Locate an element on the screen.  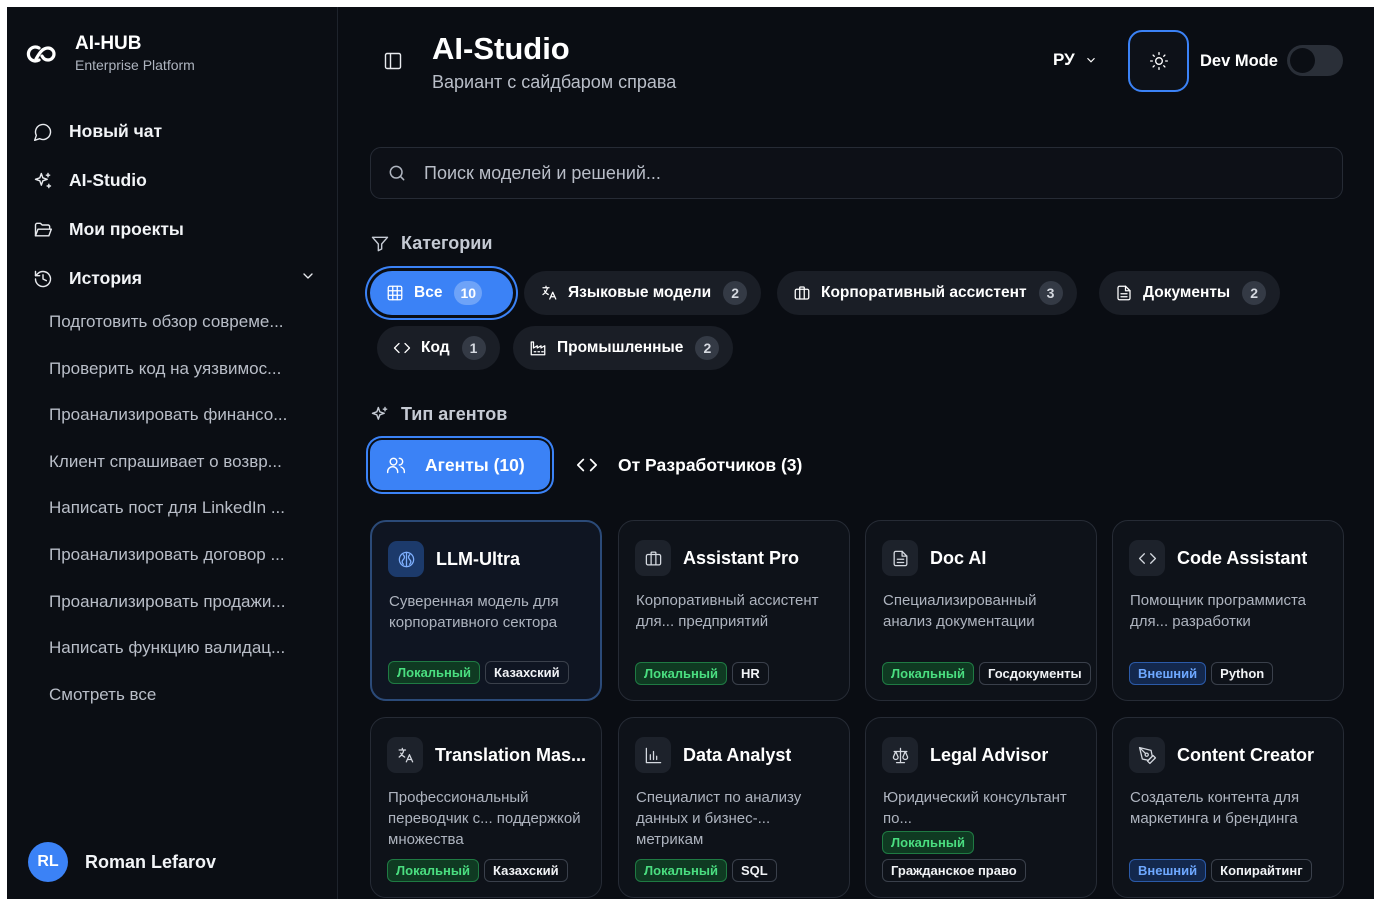
sidebar-item-ai-studio: AI-Studio is located at coordinates (172, 180).